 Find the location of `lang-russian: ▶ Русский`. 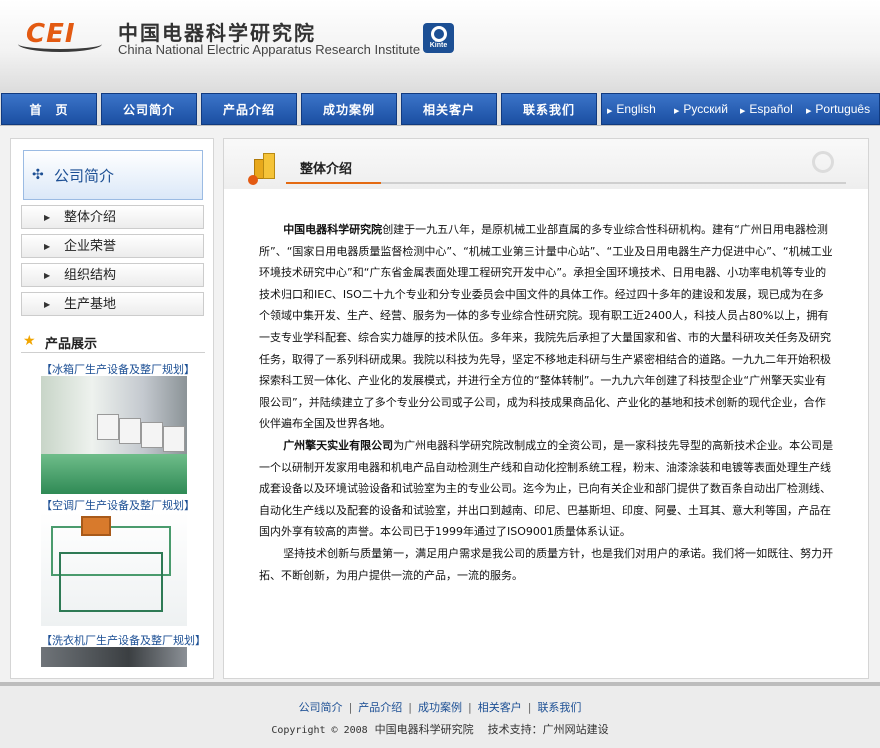

lang-russian: ▶ Русский is located at coordinates (701, 109).